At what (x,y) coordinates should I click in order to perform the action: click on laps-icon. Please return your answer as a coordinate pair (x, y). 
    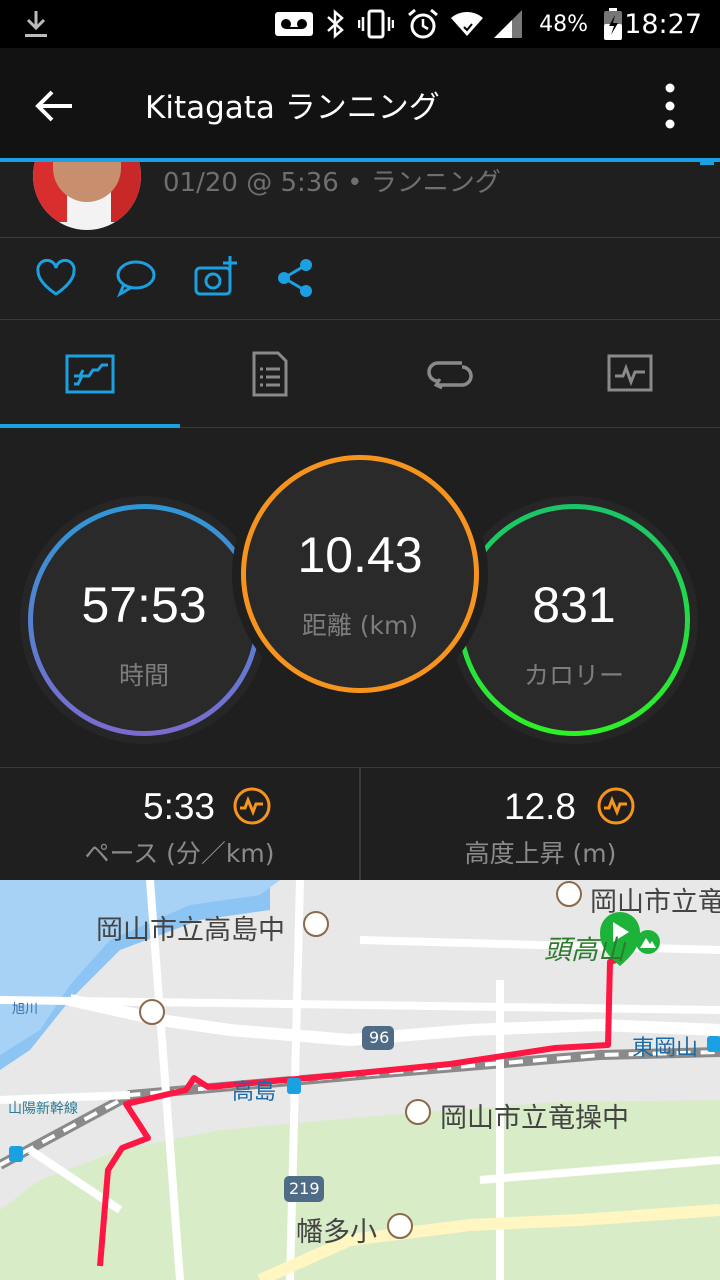
    Looking at the image, I should click on (450, 375).